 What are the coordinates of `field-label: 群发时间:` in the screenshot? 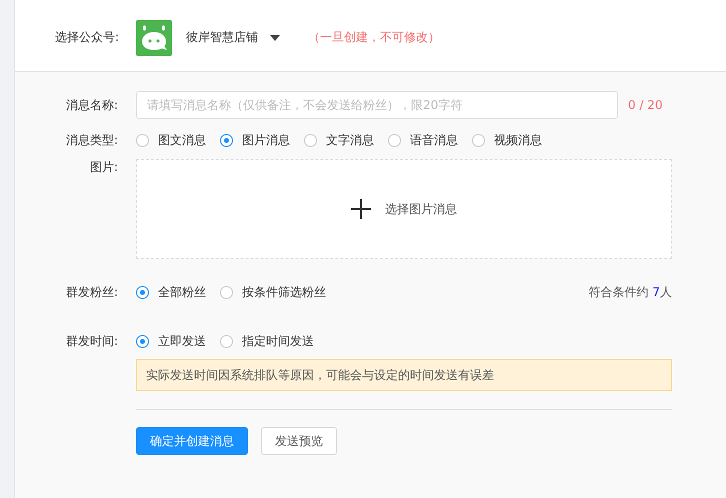 It's located at (91, 341).